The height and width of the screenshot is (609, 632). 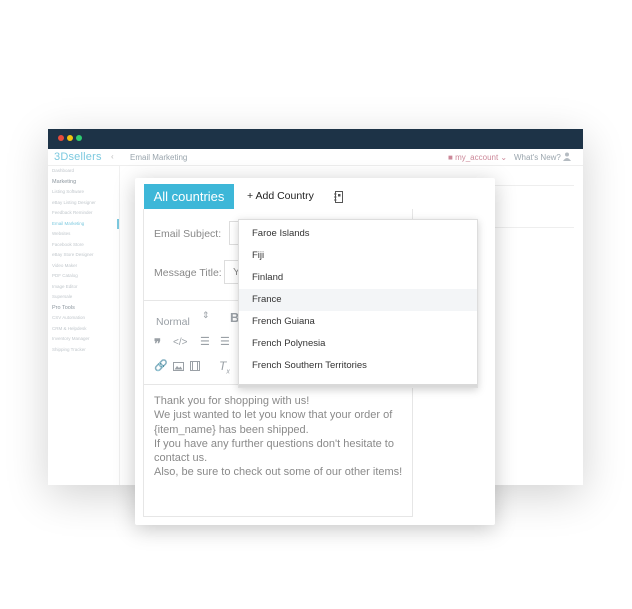 I want to click on sidebar-section-heading: Marketing, so click(x=64, y=181).